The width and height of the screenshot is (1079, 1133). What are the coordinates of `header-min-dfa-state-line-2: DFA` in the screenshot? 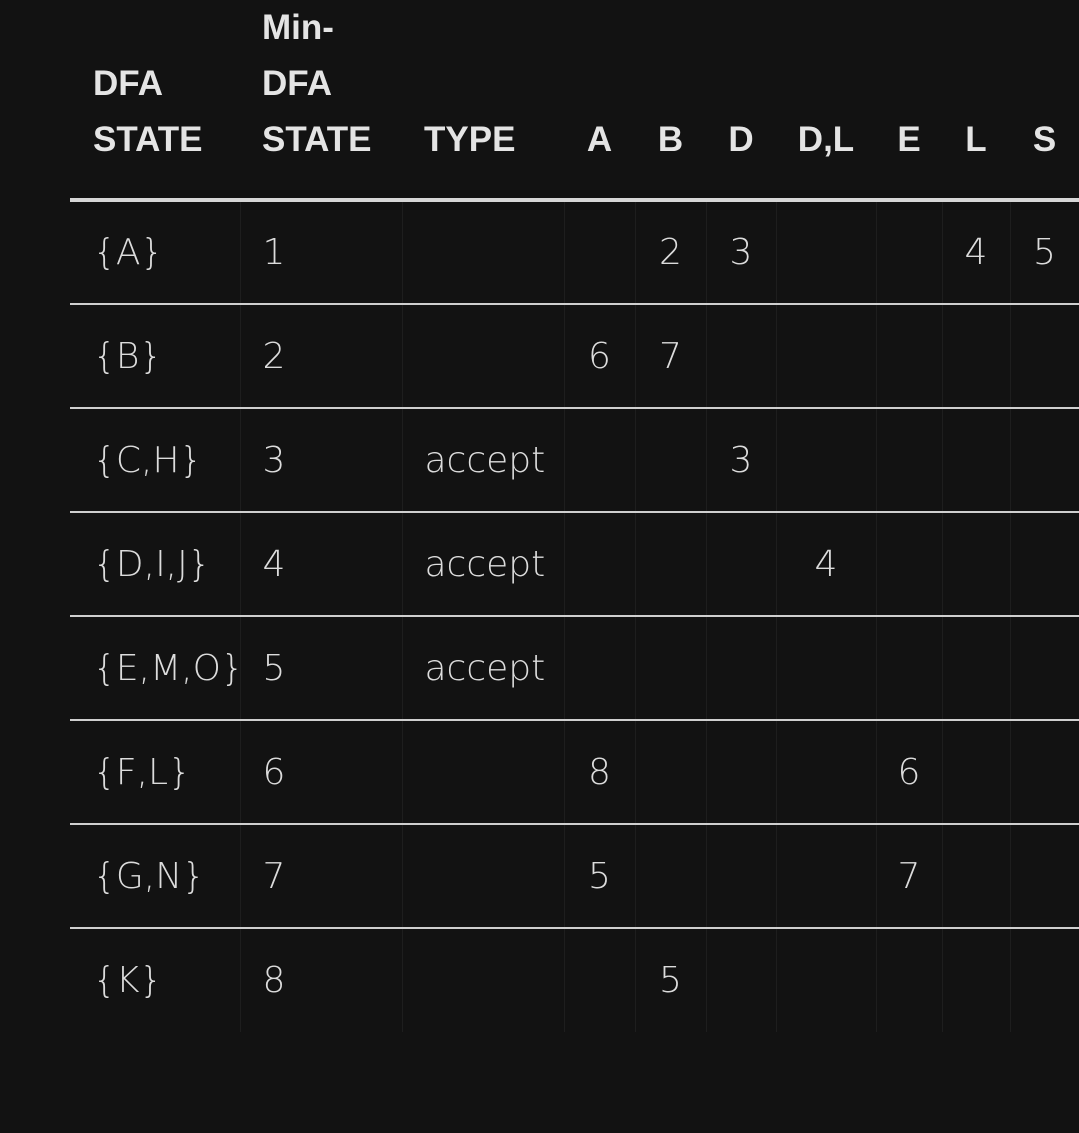 It's located at (297, 83).